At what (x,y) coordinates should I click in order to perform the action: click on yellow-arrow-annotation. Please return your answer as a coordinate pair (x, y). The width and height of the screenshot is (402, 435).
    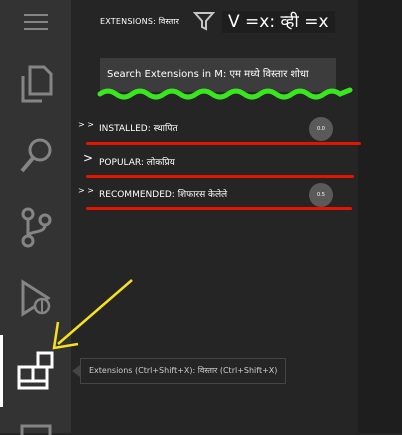
    Looking at the image, I should click on (92, 314).